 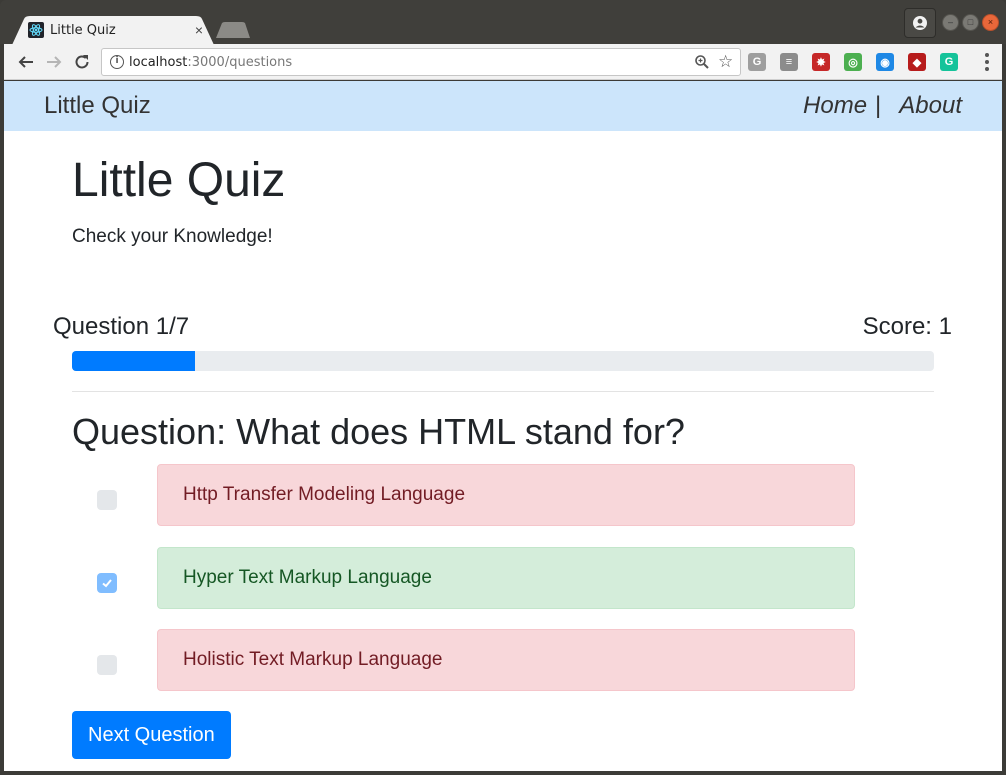 I want to click on reader-extension-icon: ≡, so click(x=789, y=62).